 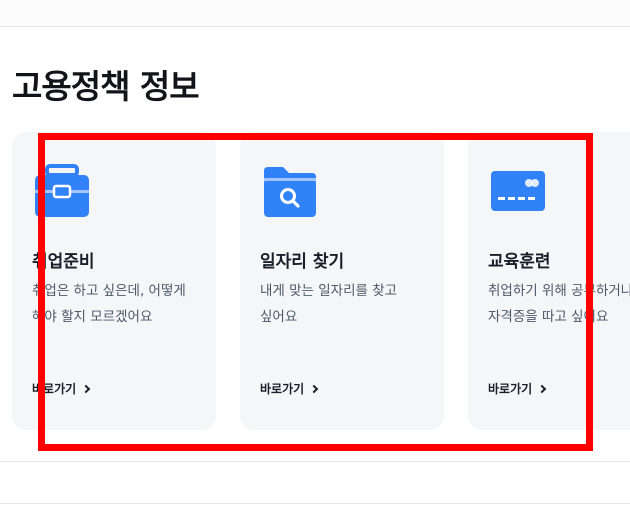 I want to click on card-title: 일자리 찾기, so click(x=302, y=262).